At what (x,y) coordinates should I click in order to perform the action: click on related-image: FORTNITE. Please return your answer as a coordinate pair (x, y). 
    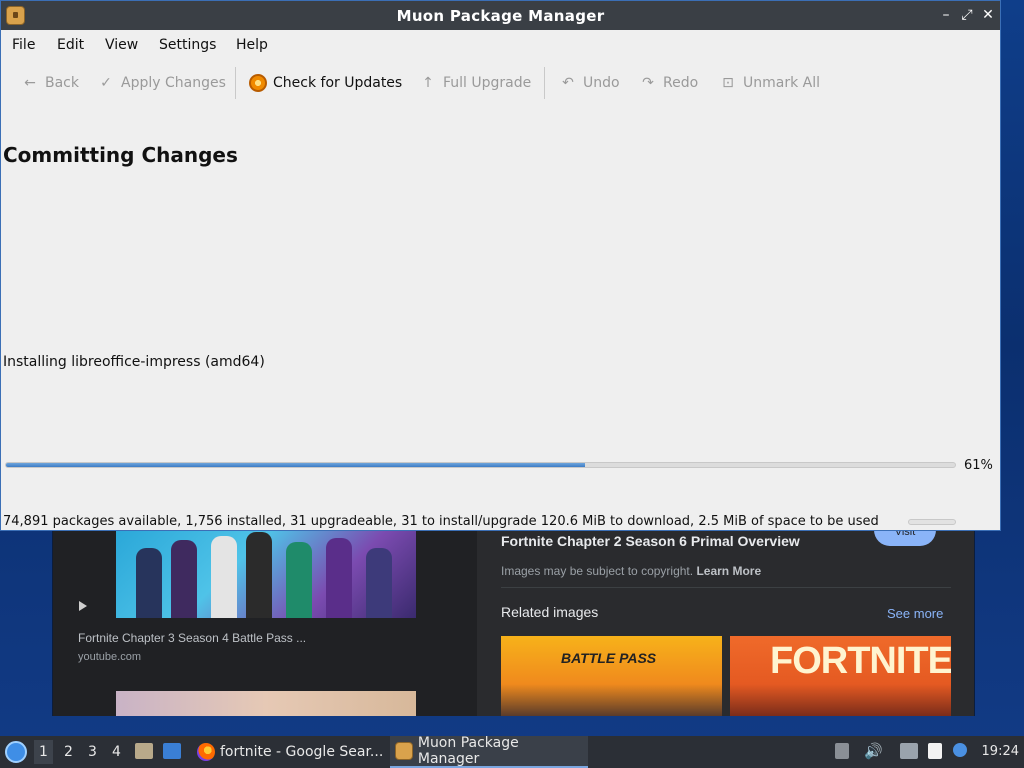
    Looking at the image, I should click on (840, 676).